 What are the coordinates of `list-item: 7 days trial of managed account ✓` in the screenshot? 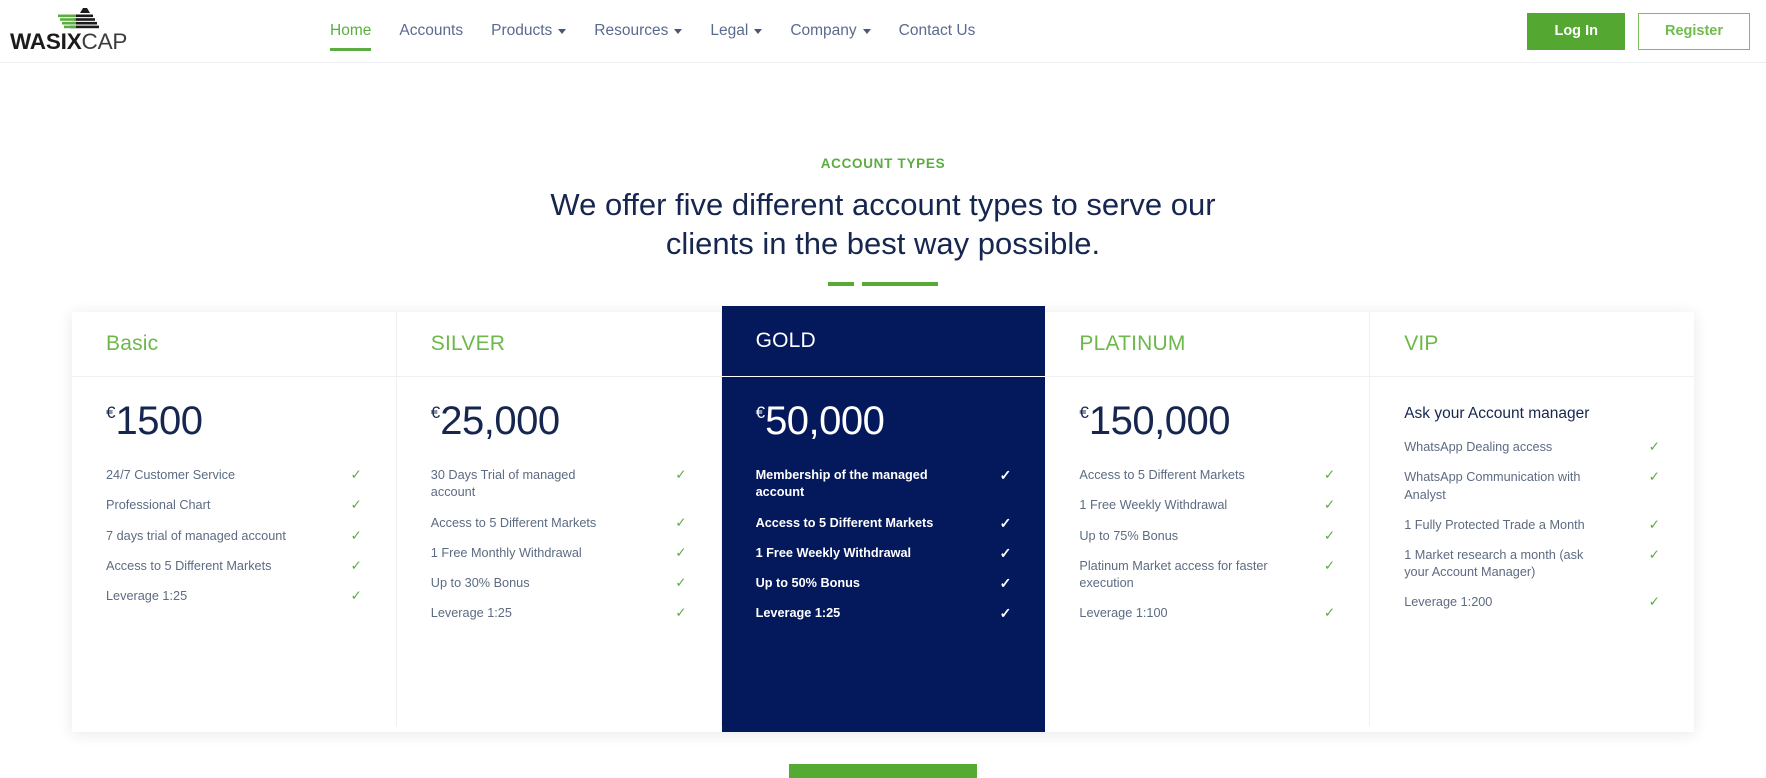 It's located at (234, 536).